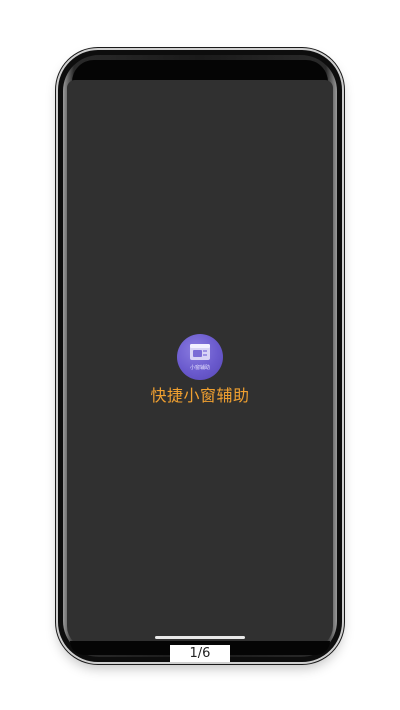  I want to click on page-indicator: 1/6, so click(200, 653).